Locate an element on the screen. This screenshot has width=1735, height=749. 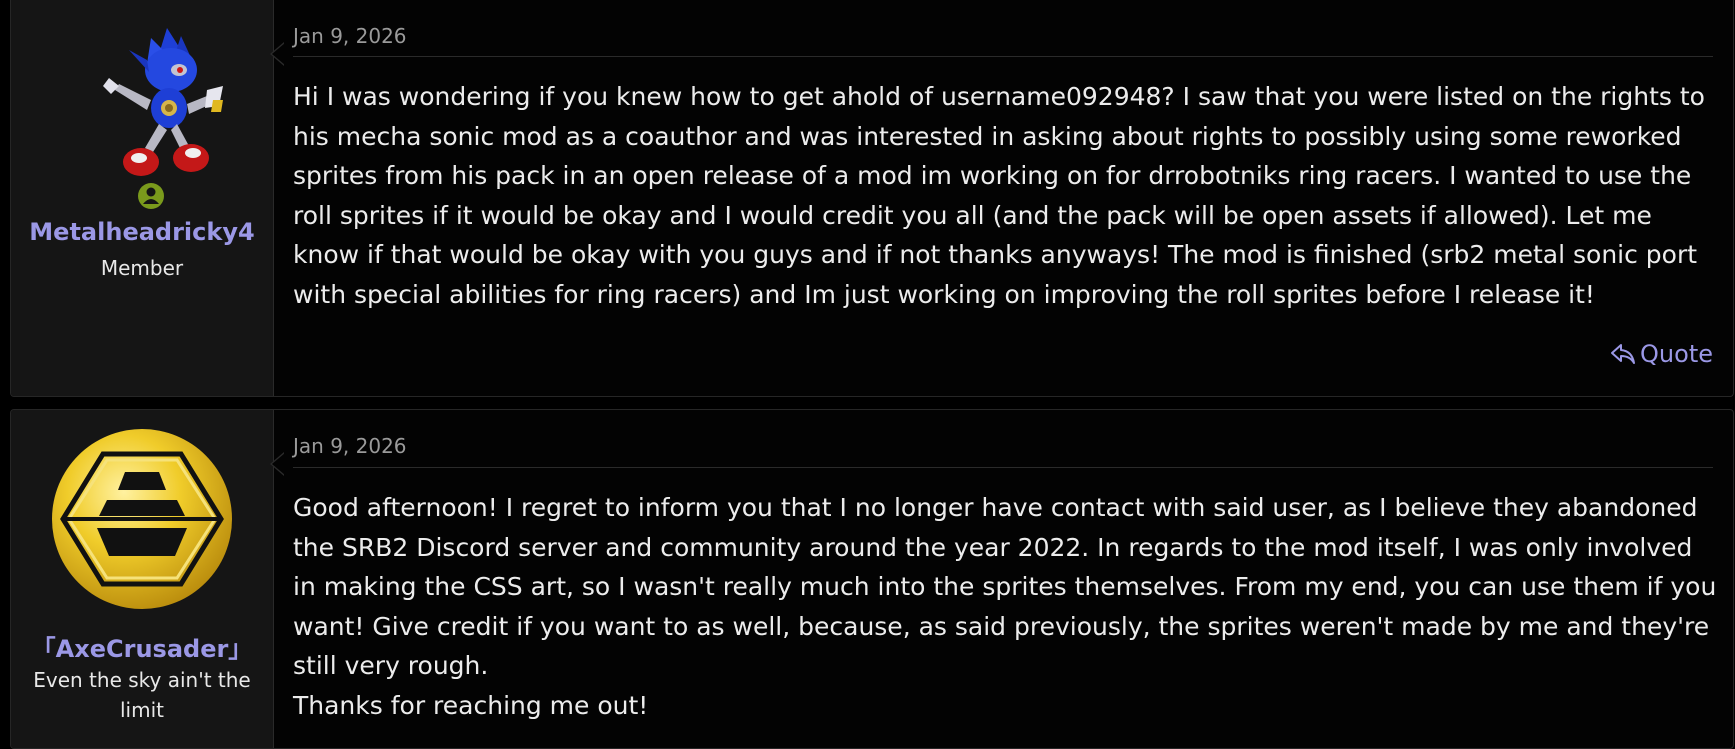
user-title: Member is located at coordinates (142, 268).